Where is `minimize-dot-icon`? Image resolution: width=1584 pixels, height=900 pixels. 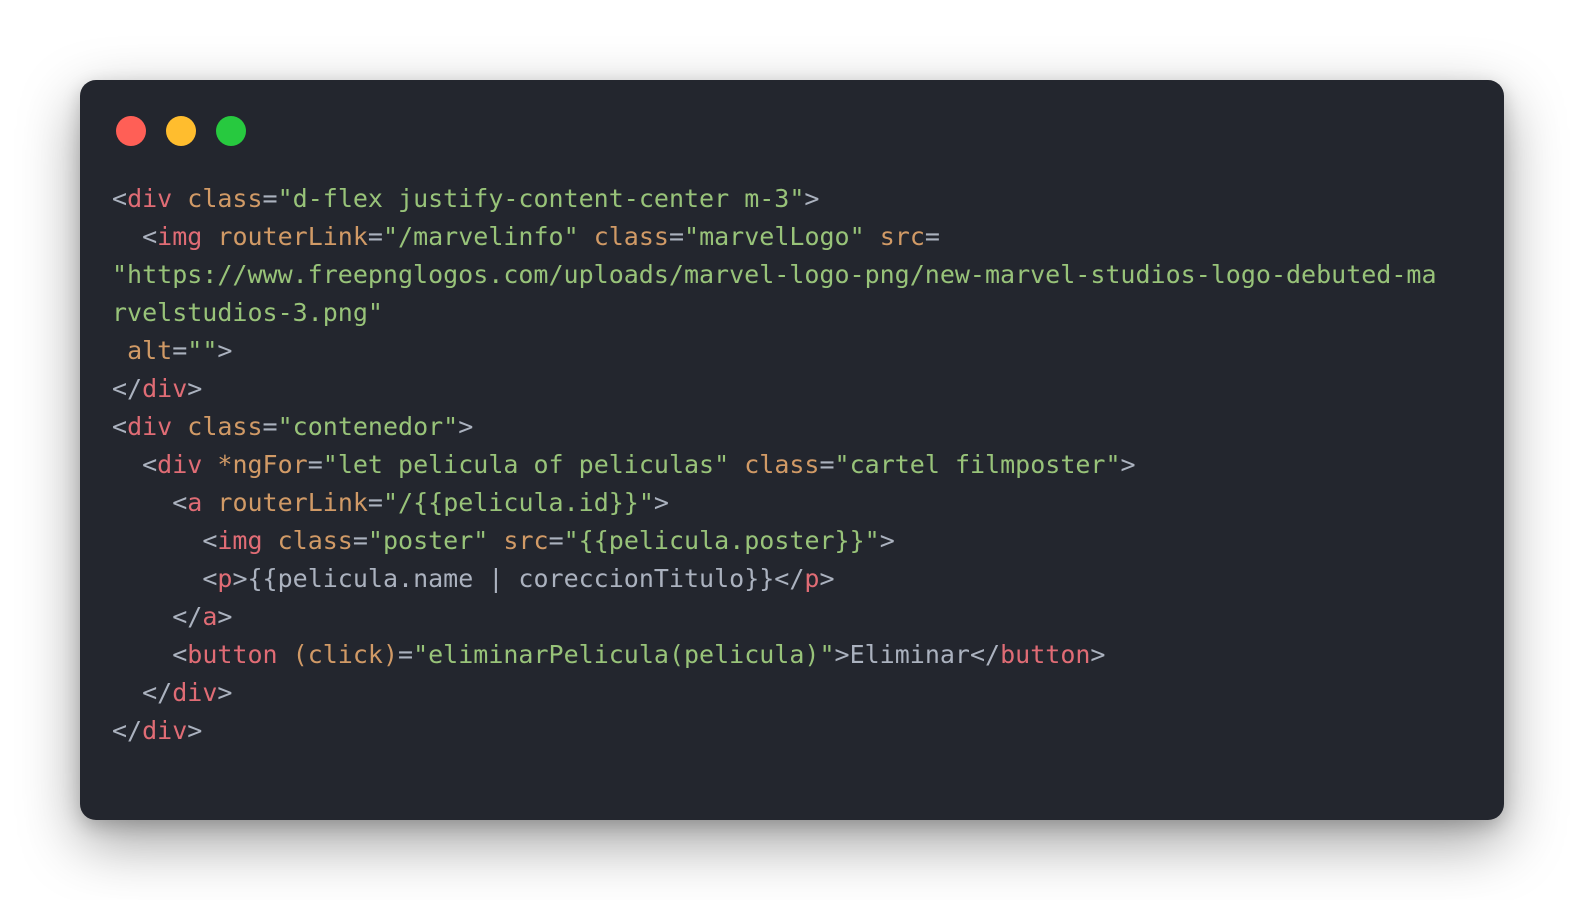 minimize-dot-icon is located at coordinates (181, 131).